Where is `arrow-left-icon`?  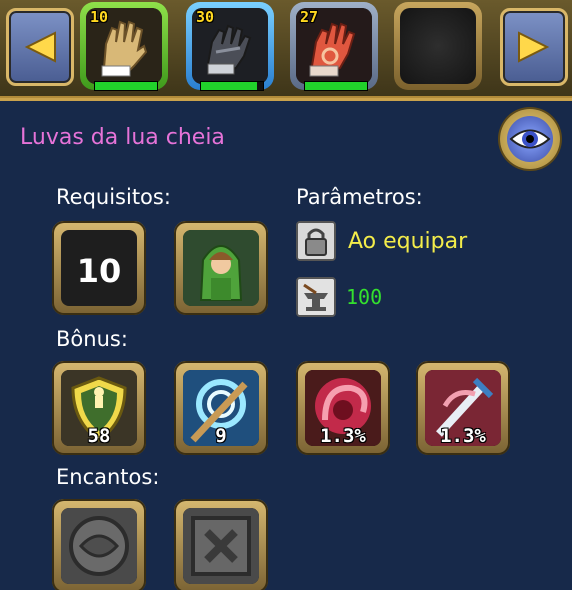
arrow-left-icon is located at coordinates (40, 47).